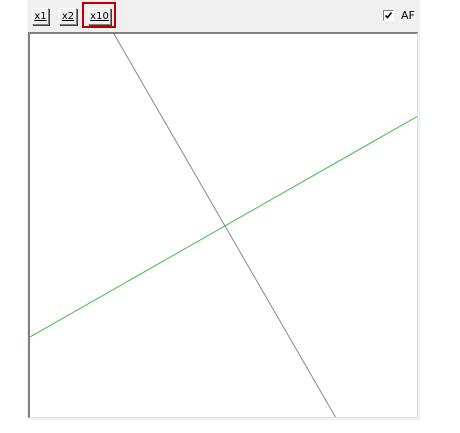 This screenshot has width=460, height=433. I want to click on zoom-x2-button: x2, so click(68, 16).